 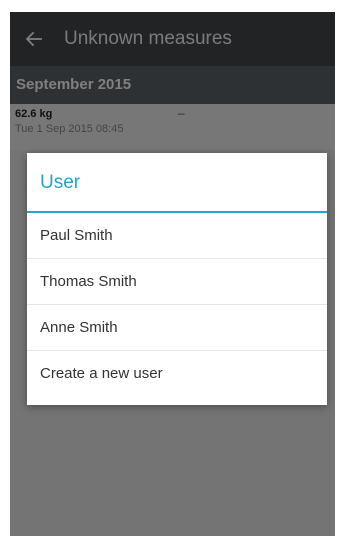 What do you see at coordinates (177, 374) in the screenshot?
I see `create-new-user-option: Create a new user` at bounding box center [177, 374].